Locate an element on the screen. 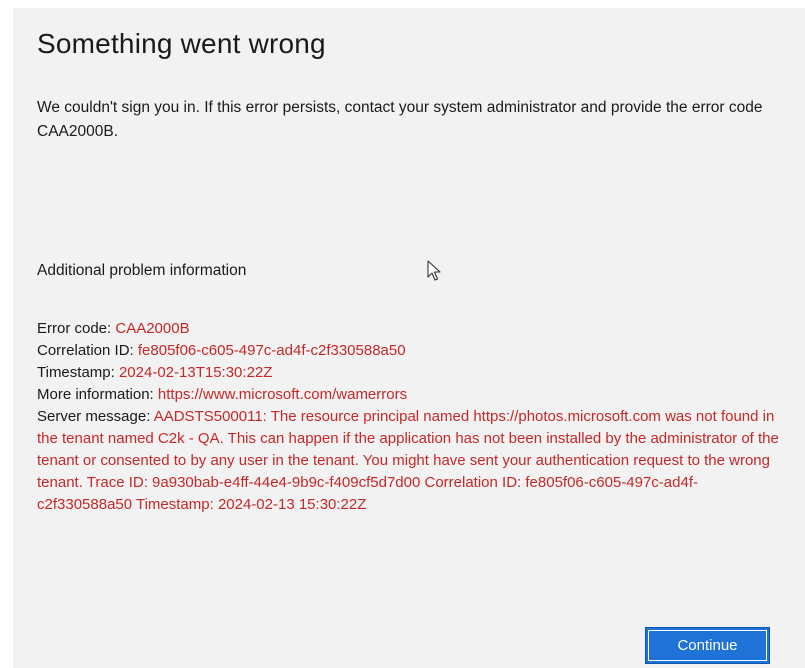  more-info-link: https://www.microsoft.com/wamerrors is located at coordinates (282, 394).